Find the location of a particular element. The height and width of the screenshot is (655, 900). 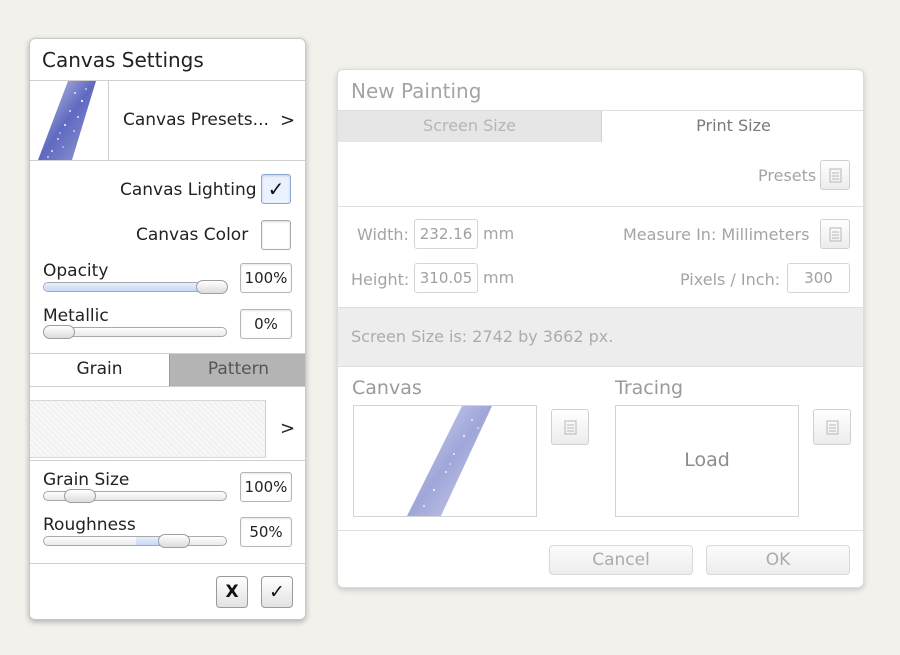

canvas-options-icon is located at coordinates (570, 427).